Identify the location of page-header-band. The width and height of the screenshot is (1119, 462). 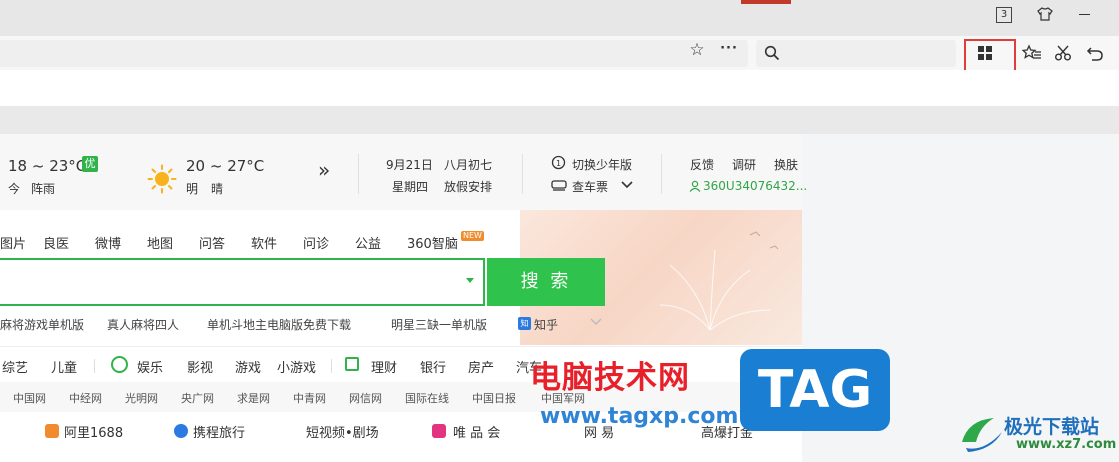
(559, 120).